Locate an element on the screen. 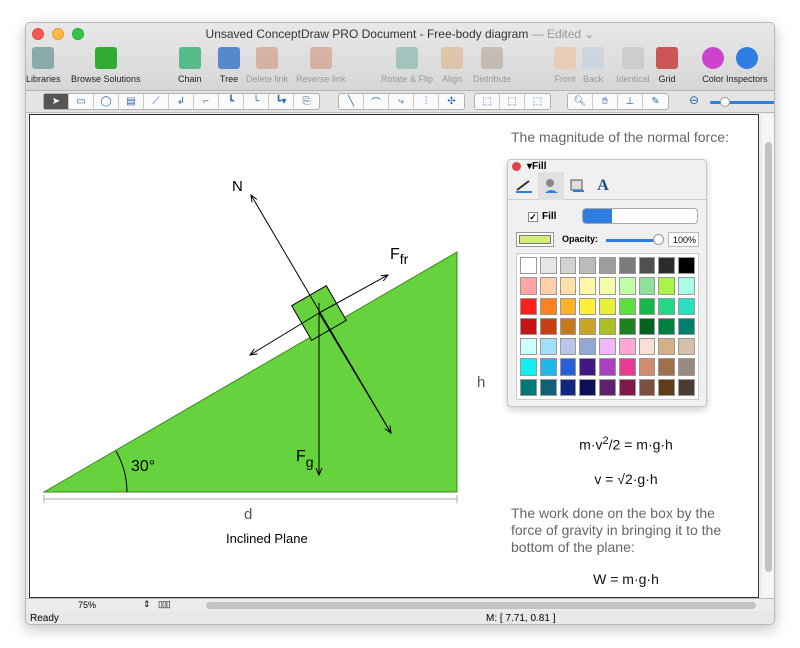 This screenshot has width=800, height=648. toolbar-delete-link-button: Delete link is located at coordinates (267, 64).